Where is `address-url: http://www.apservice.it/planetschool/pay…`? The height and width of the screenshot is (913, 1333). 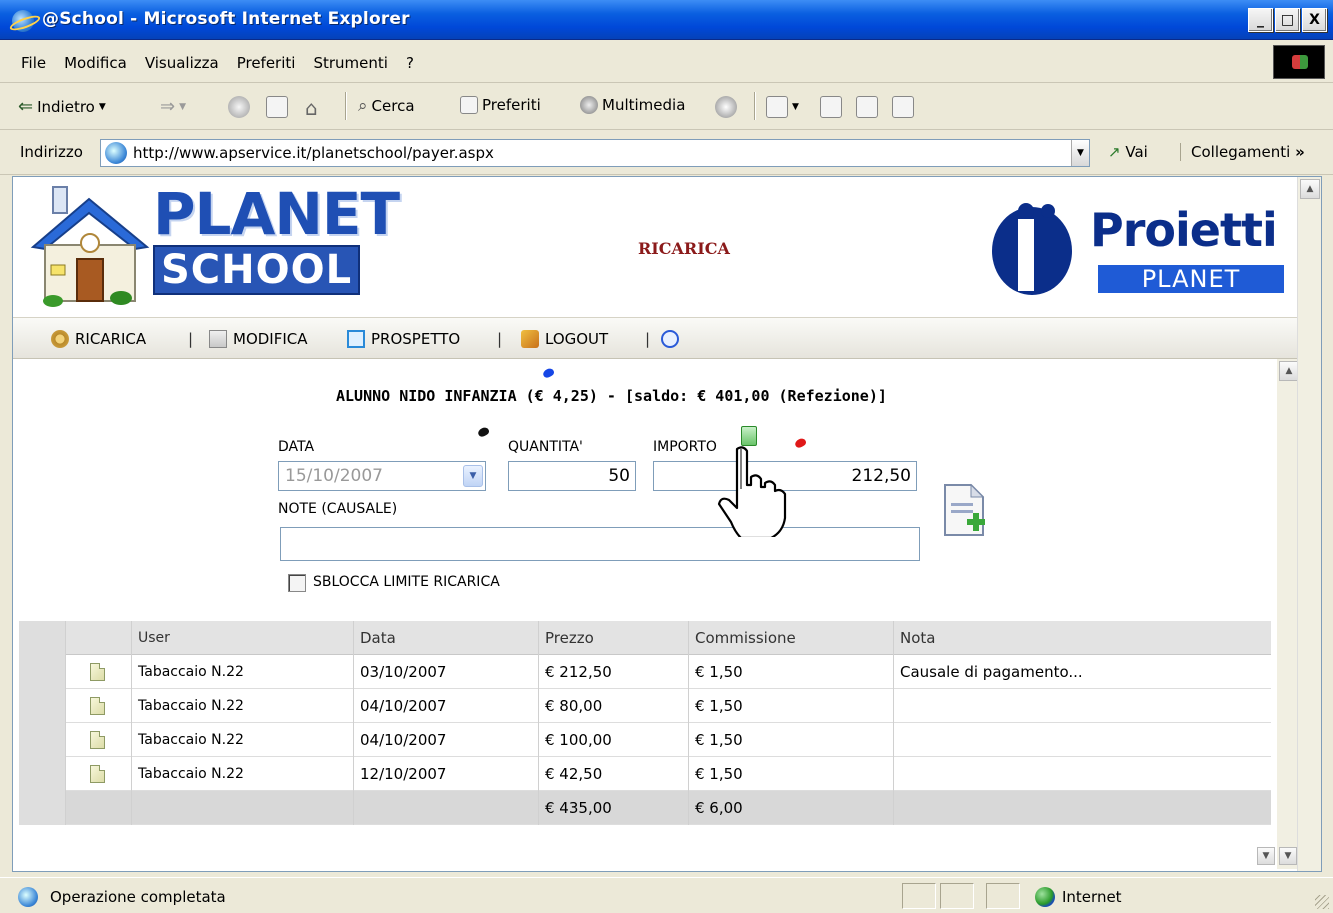 address-url: http://www.apservice.it/planetschool/pay… is located at coordinates (313, 153).